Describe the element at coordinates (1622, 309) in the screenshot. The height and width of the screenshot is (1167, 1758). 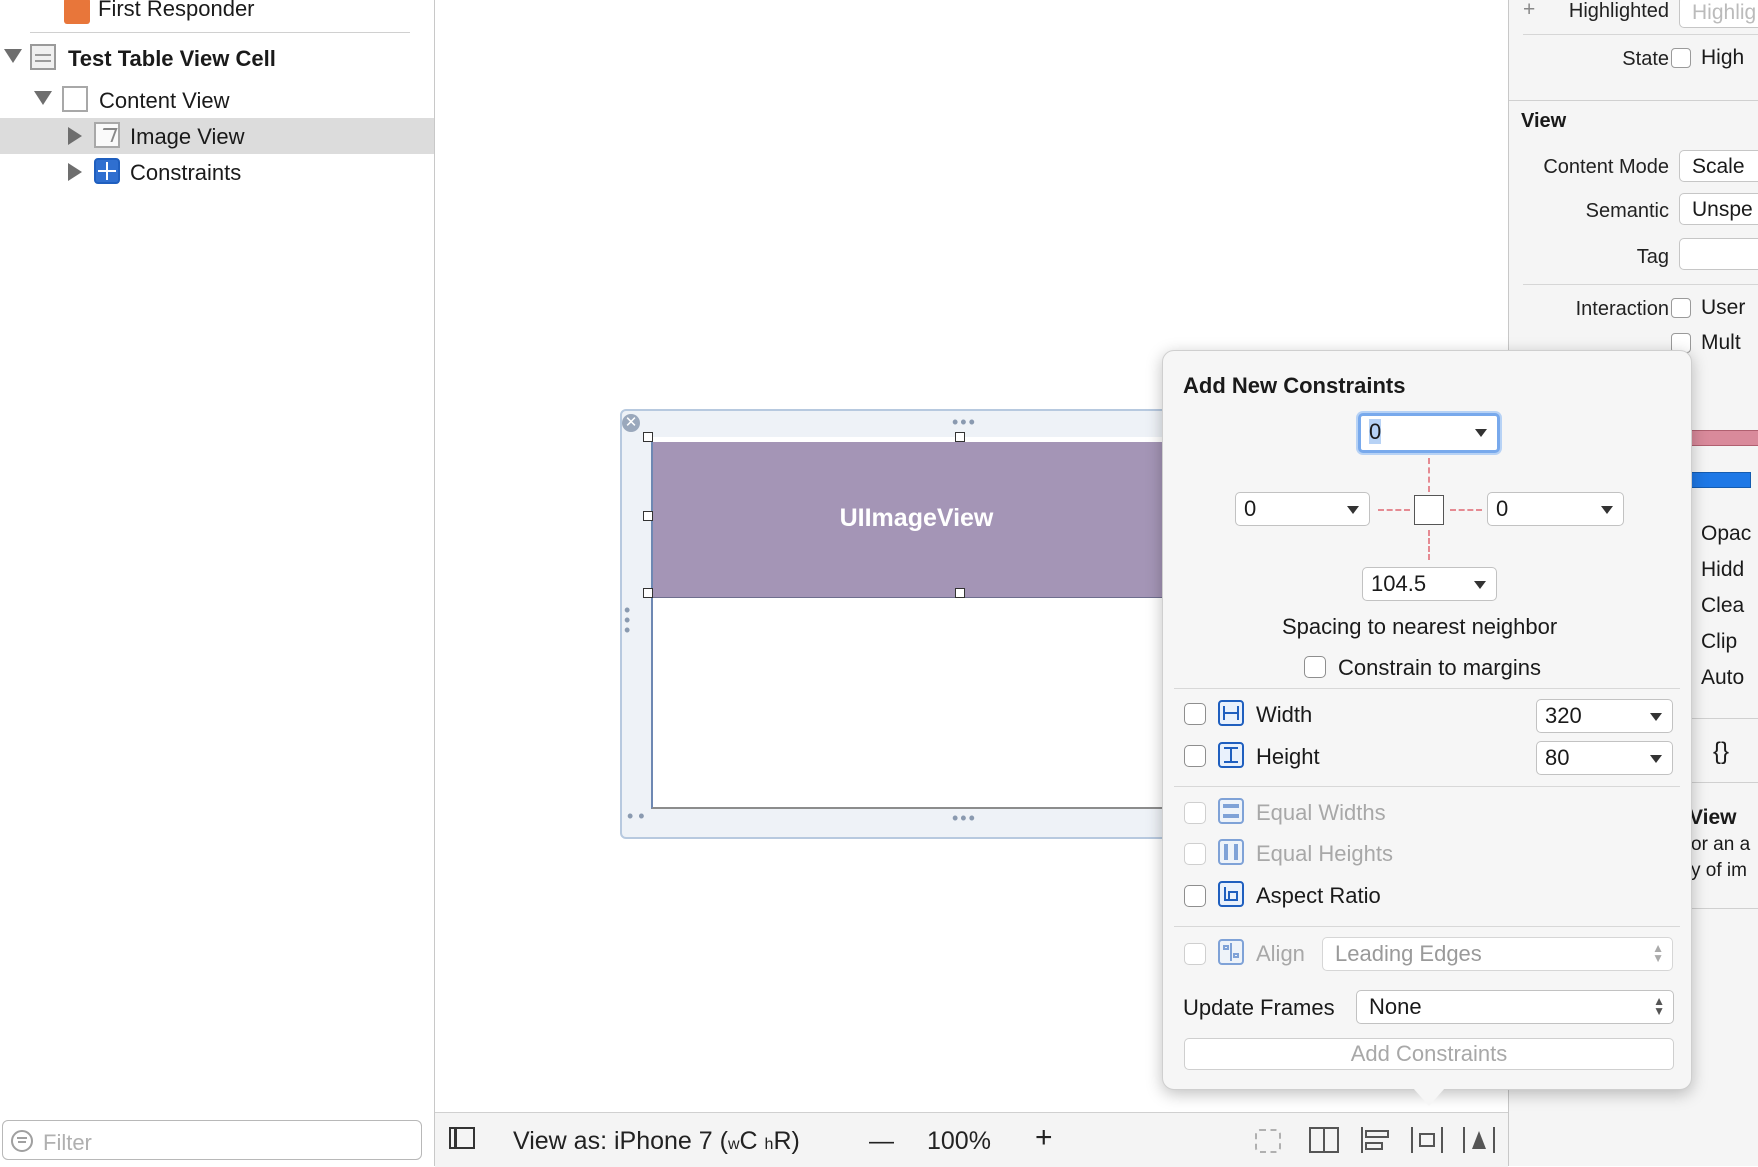
I see `interaction-label: Interaction` at that location.